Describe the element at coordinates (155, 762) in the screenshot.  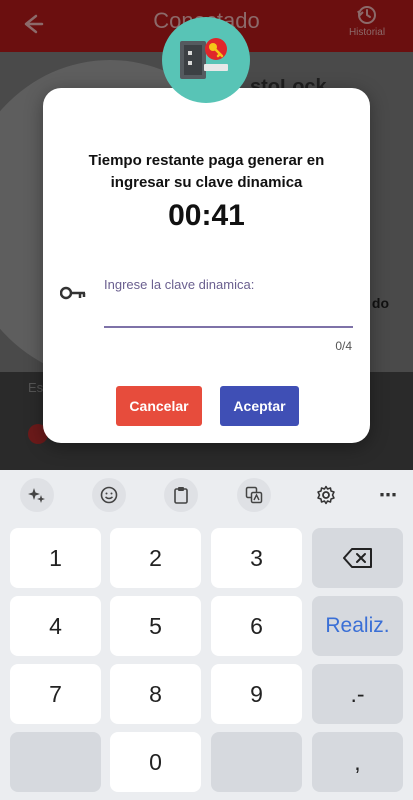
I see `key-0: 0` at that location.